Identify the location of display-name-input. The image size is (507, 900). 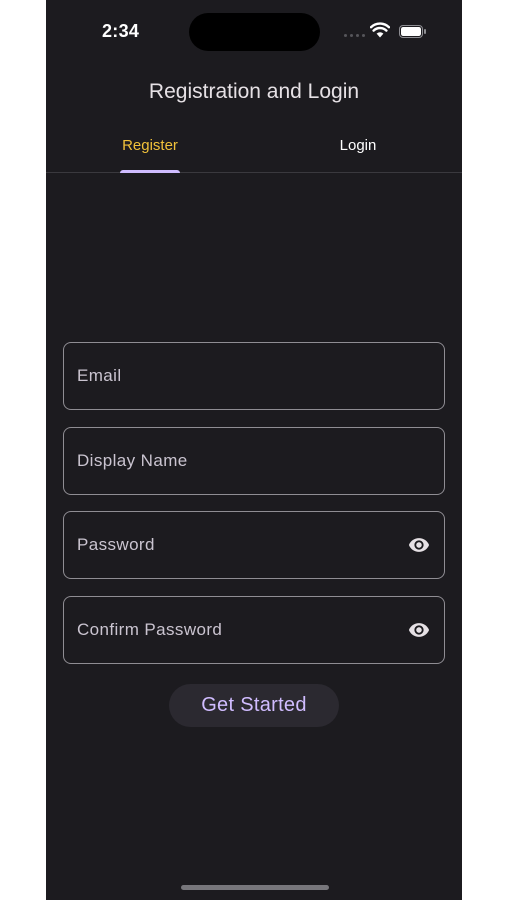
(237, 461).